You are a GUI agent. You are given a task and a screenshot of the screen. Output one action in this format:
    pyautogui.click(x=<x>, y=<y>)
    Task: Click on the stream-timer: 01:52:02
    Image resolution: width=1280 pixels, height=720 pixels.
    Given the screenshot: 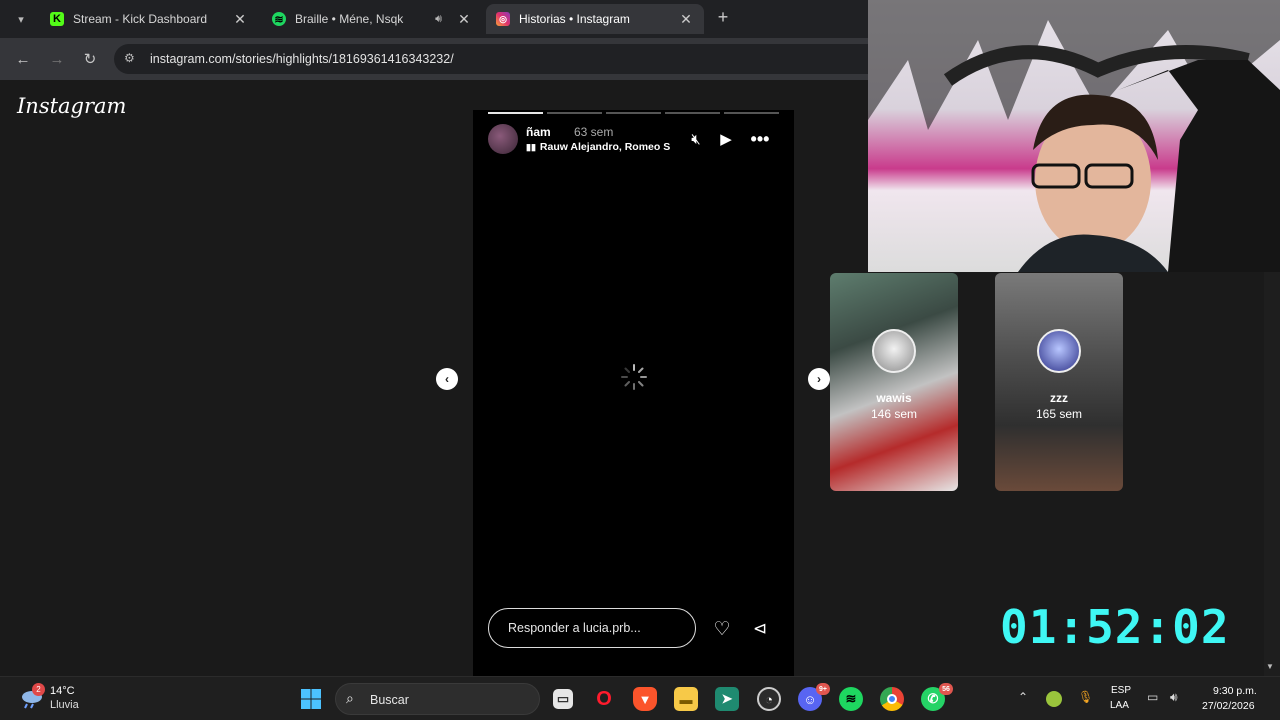 What is the action you would take?
    pyautogui.click(x=1115, y=627)
    